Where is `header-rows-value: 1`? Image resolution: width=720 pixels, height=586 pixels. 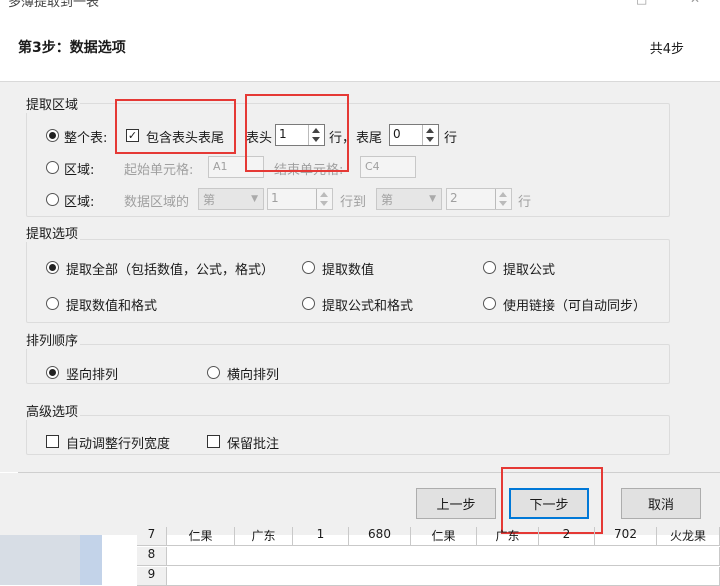
header-rows-value: 1 is located at coordinates (283, 134).